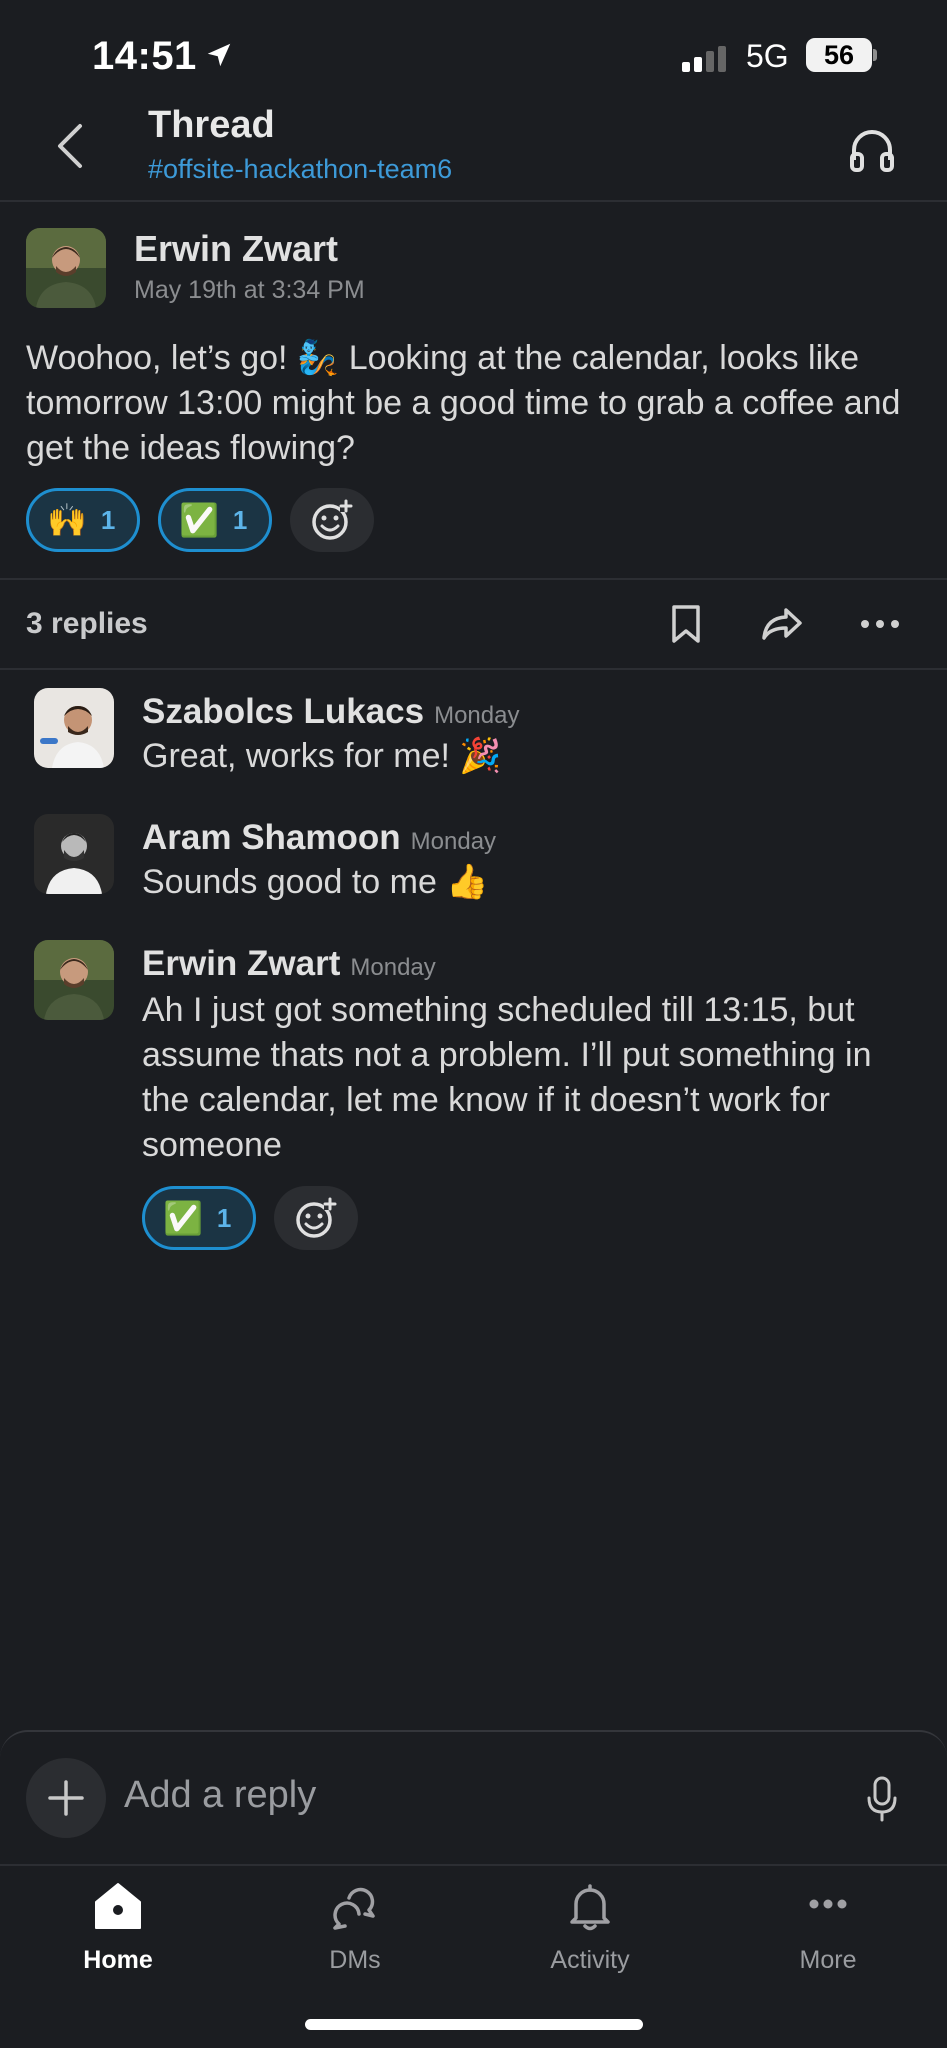 The width and height of the screenshot is (947, 2048). I want to click on location-arrow-icon, so click(219, 55).